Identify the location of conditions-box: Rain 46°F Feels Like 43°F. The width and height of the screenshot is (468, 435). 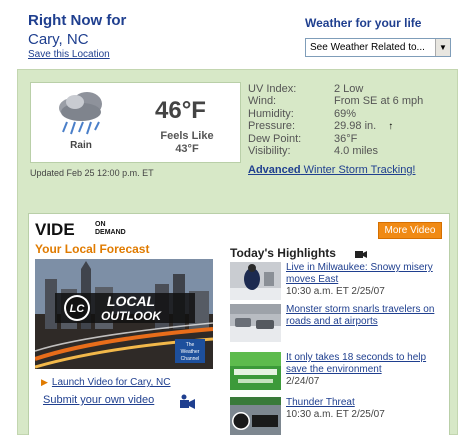
(135, 122).